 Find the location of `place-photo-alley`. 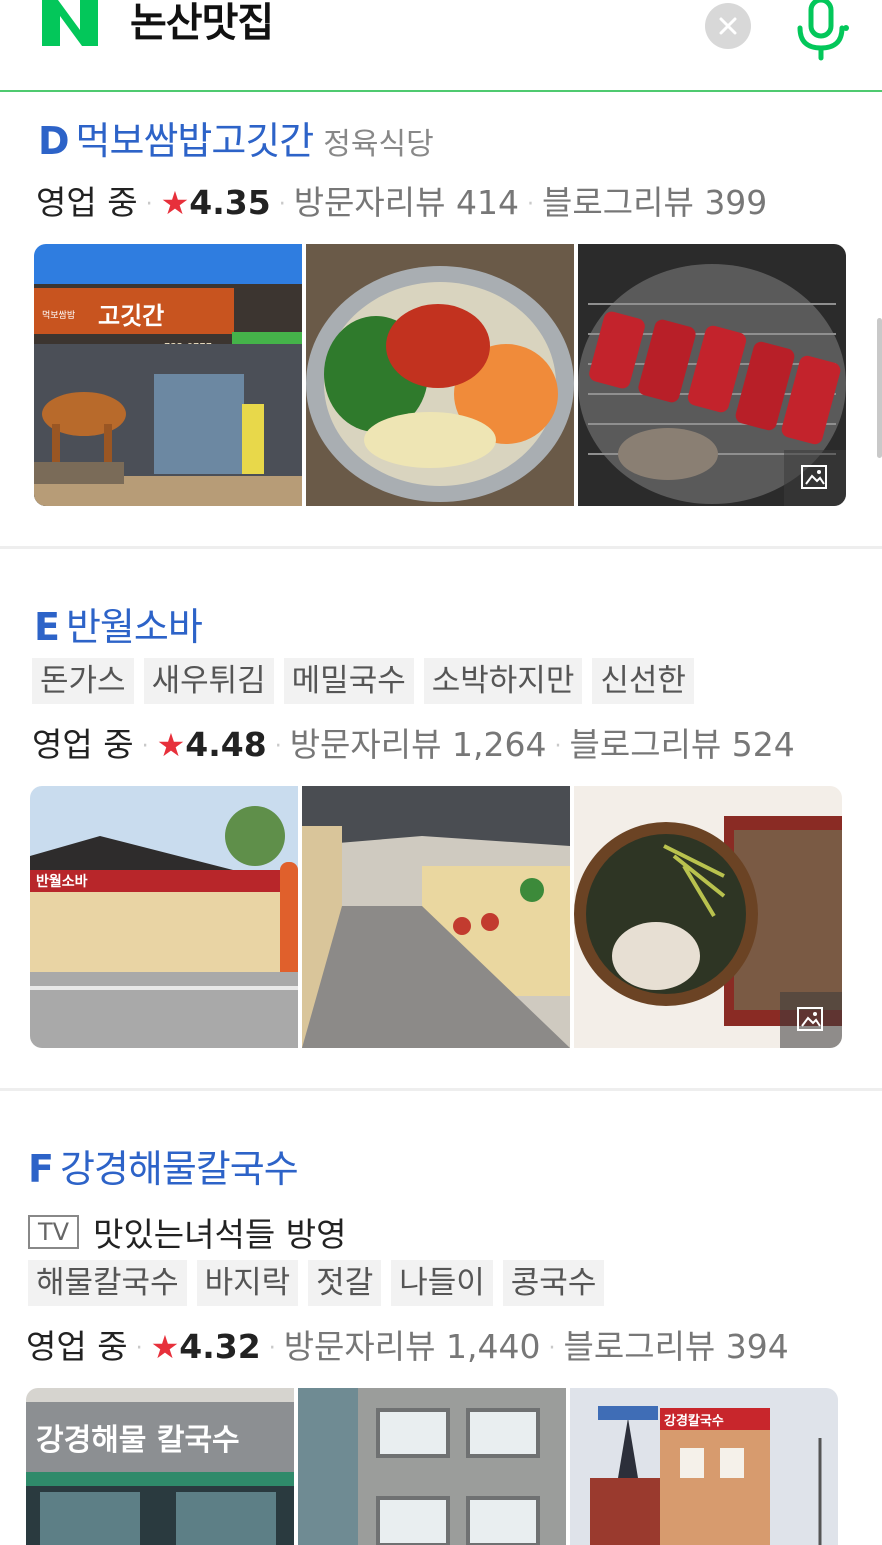

place-photo-alley is located at coordinates (436, 917).